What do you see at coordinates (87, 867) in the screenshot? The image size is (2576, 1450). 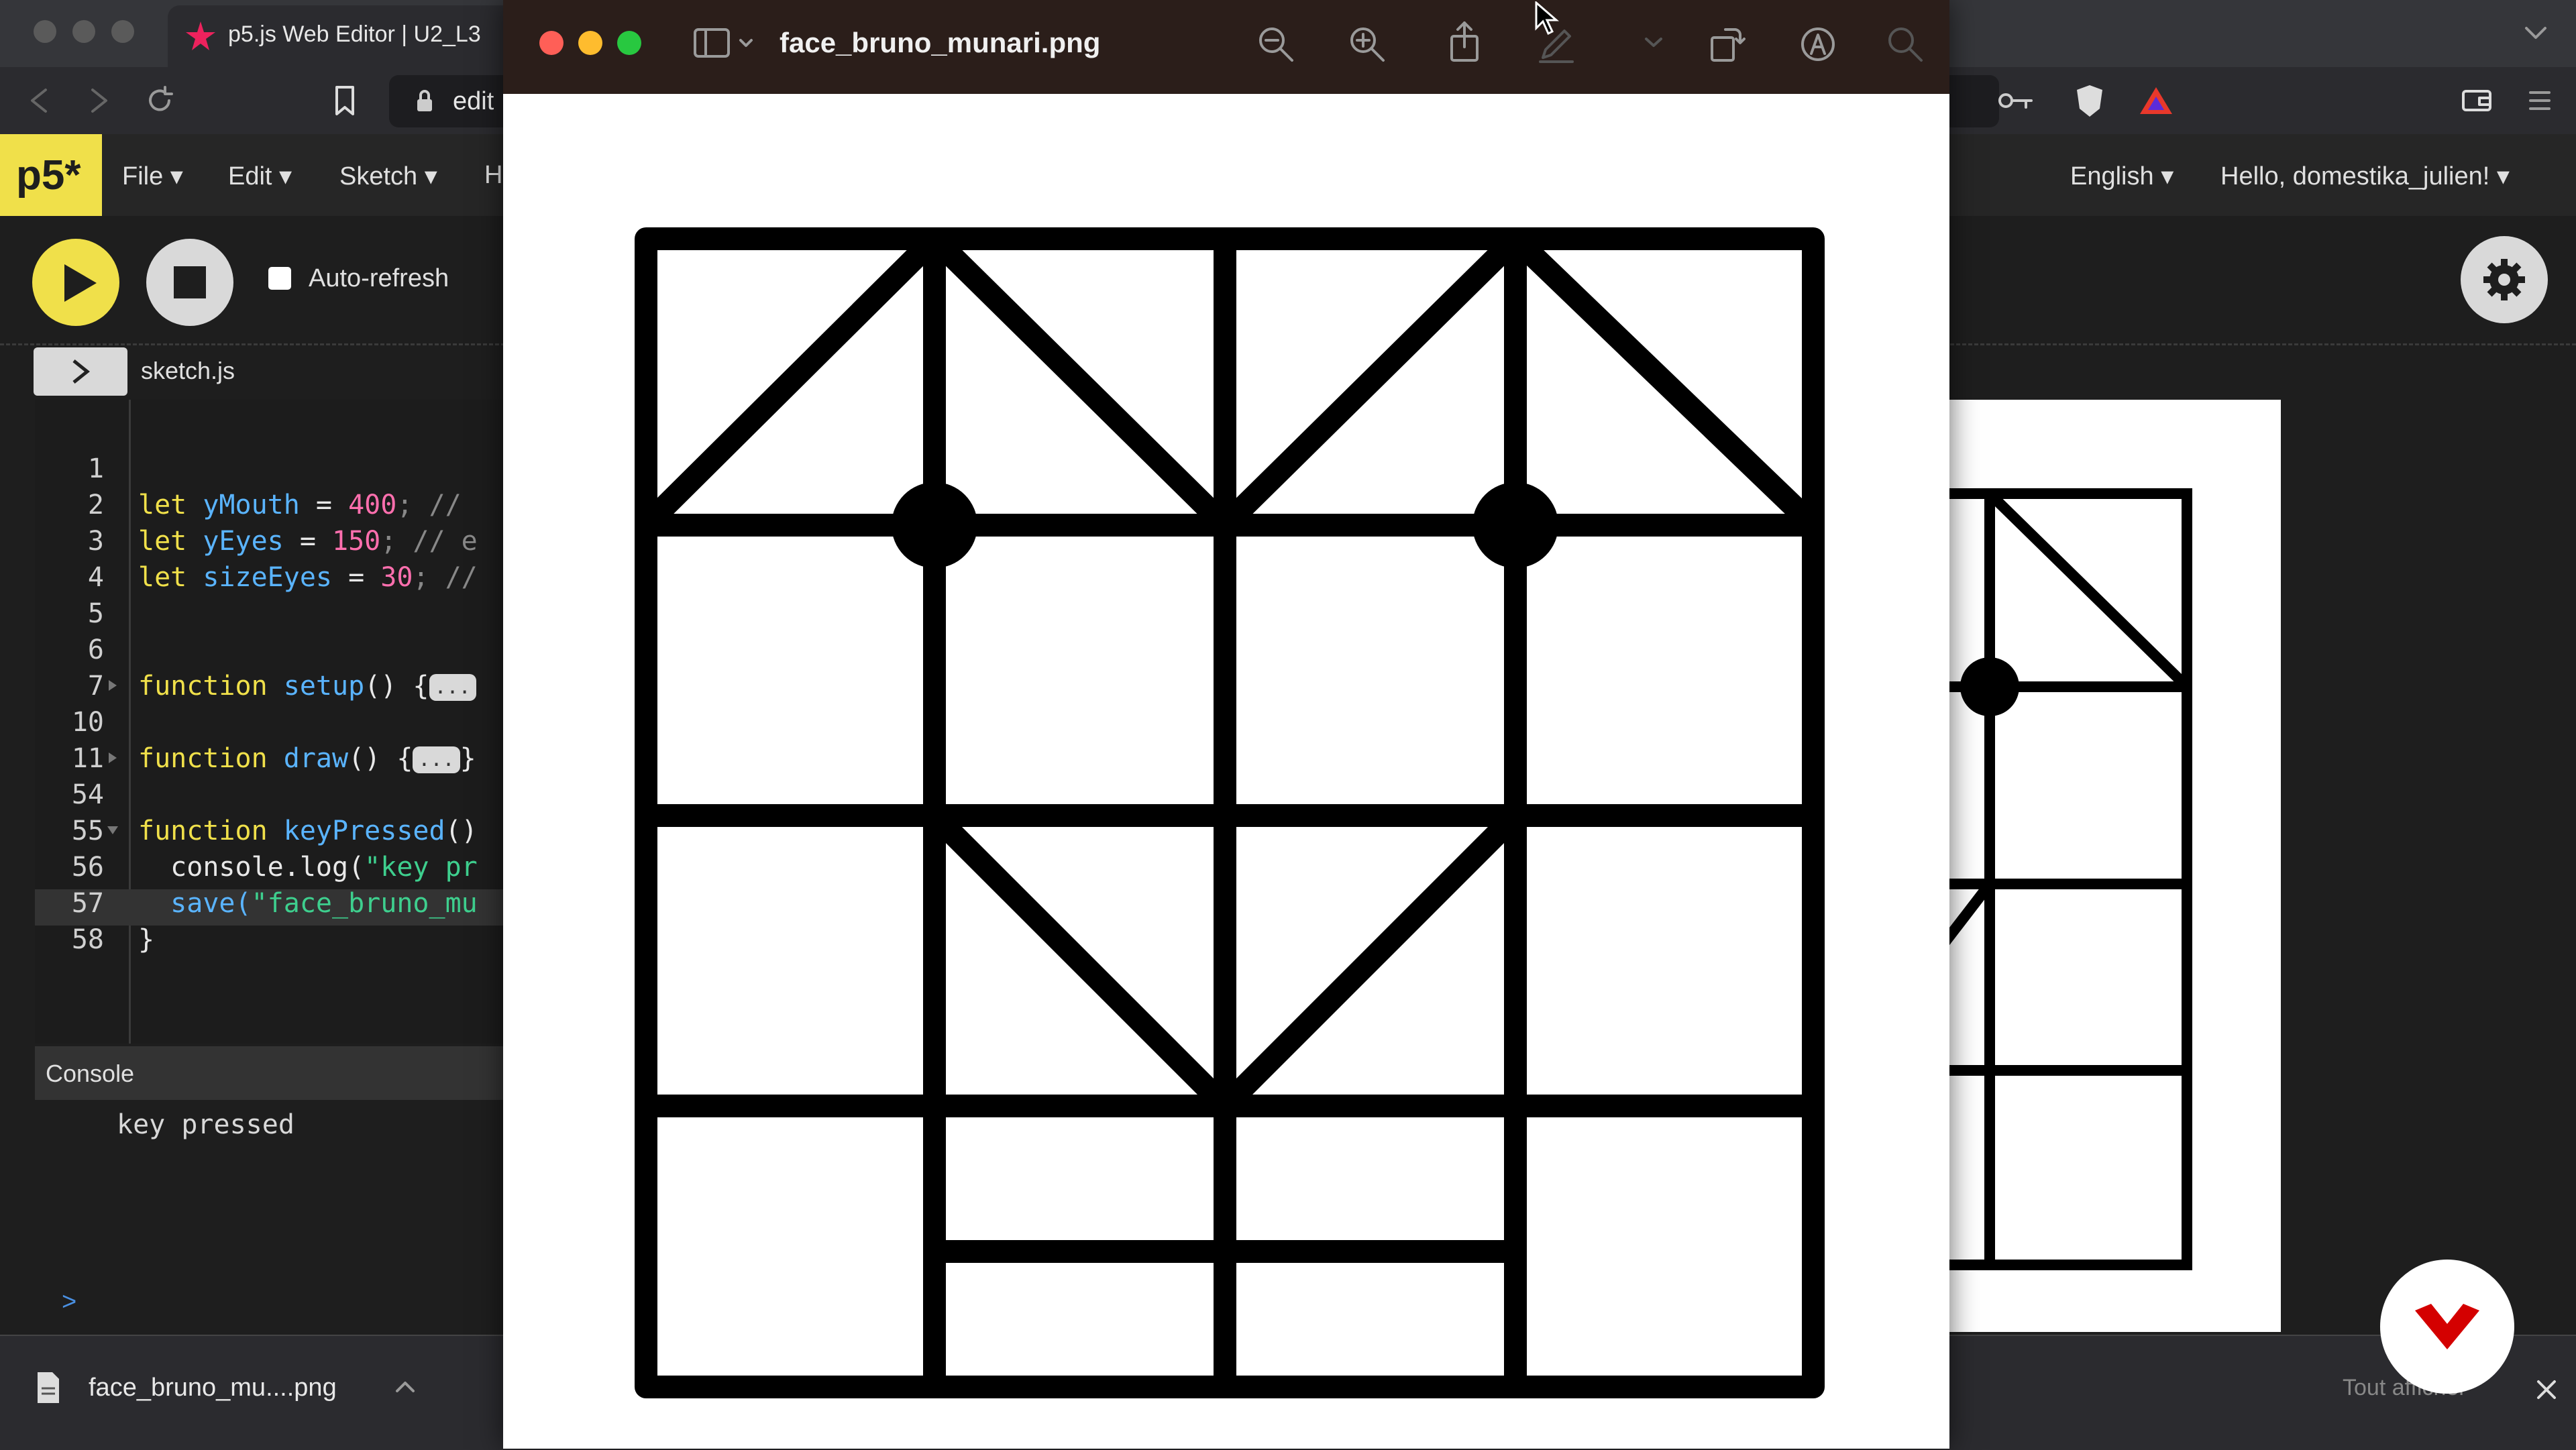 I see `line-number: 56` at bounding box center [87, 867].